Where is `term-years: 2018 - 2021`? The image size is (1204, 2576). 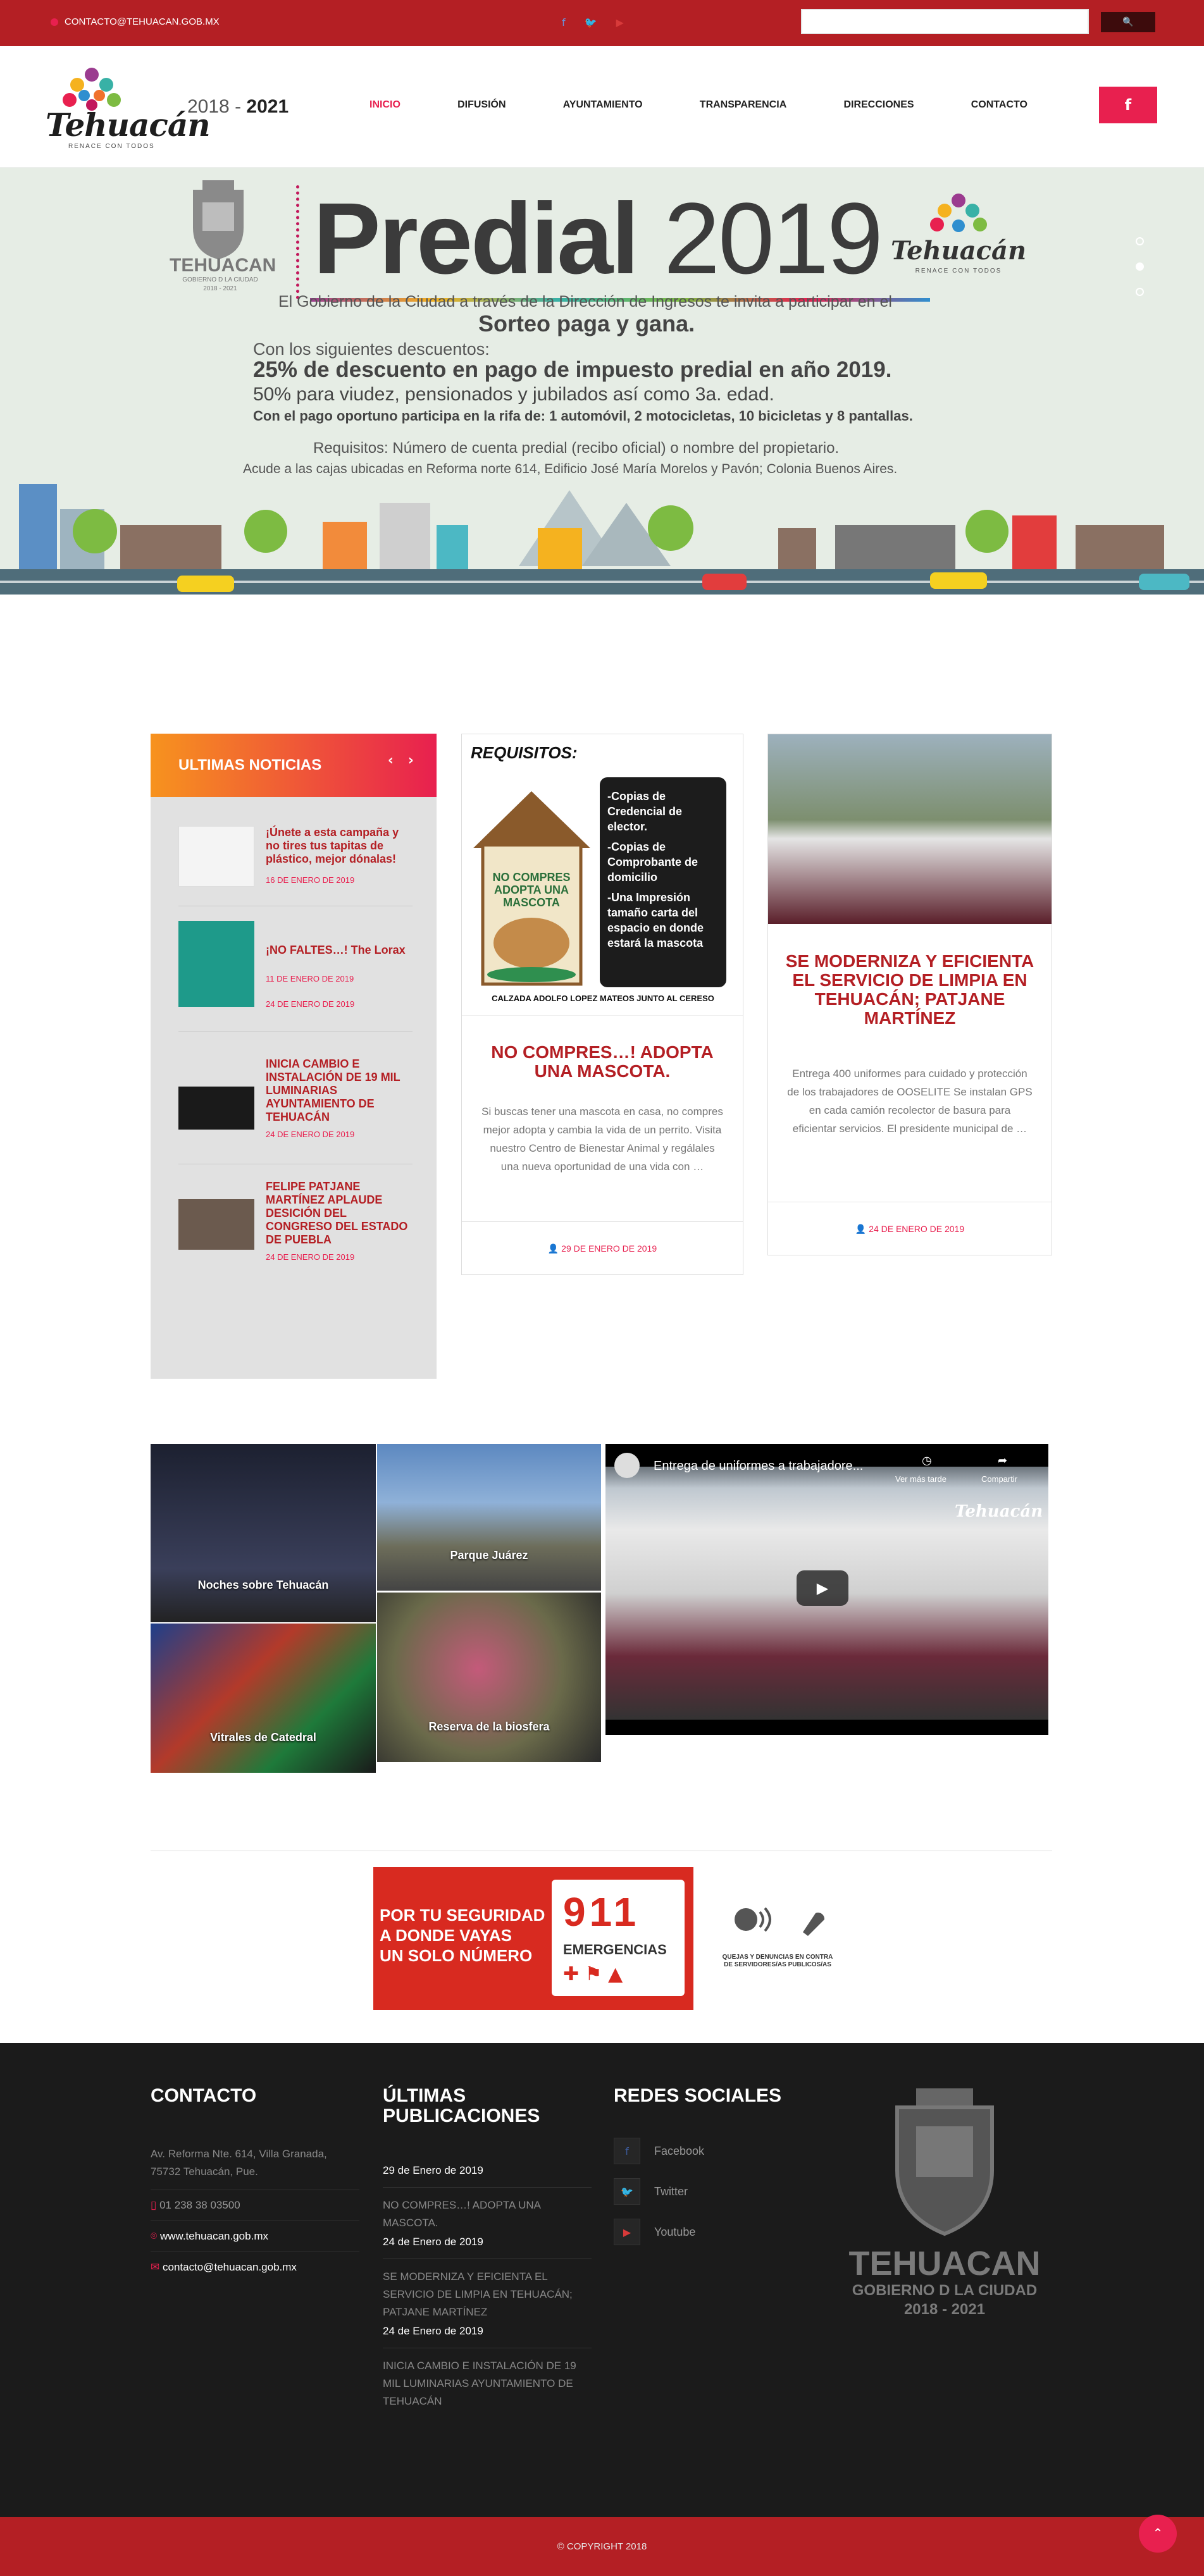 term-years: 2018 - 2021 is located at coordinates (238, 107).